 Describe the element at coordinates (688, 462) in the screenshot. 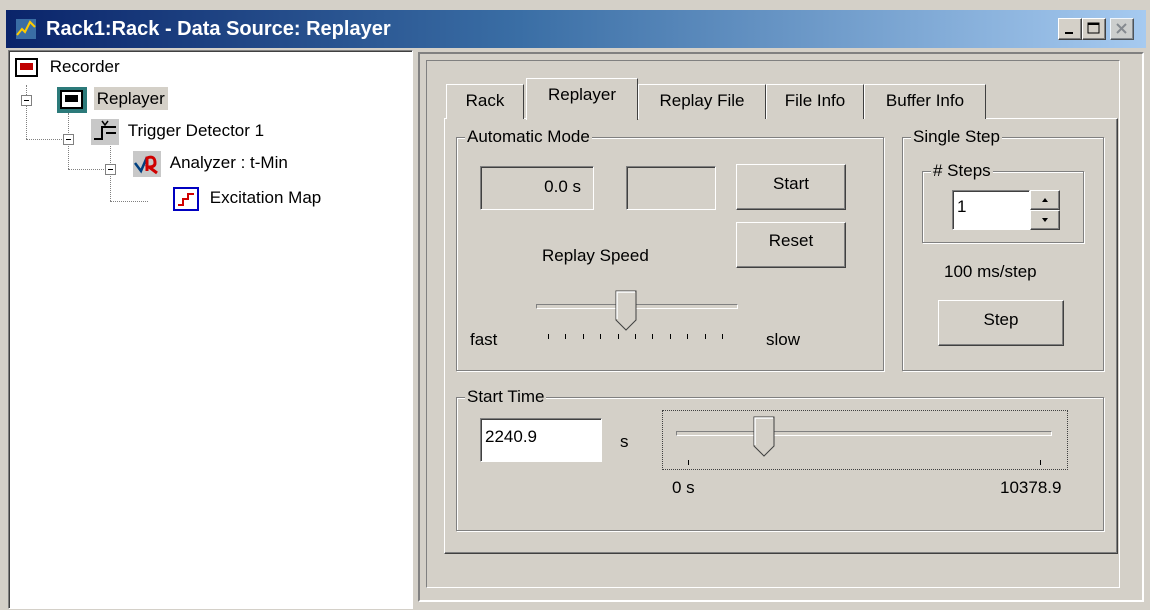

I see `start-tick` at that location.